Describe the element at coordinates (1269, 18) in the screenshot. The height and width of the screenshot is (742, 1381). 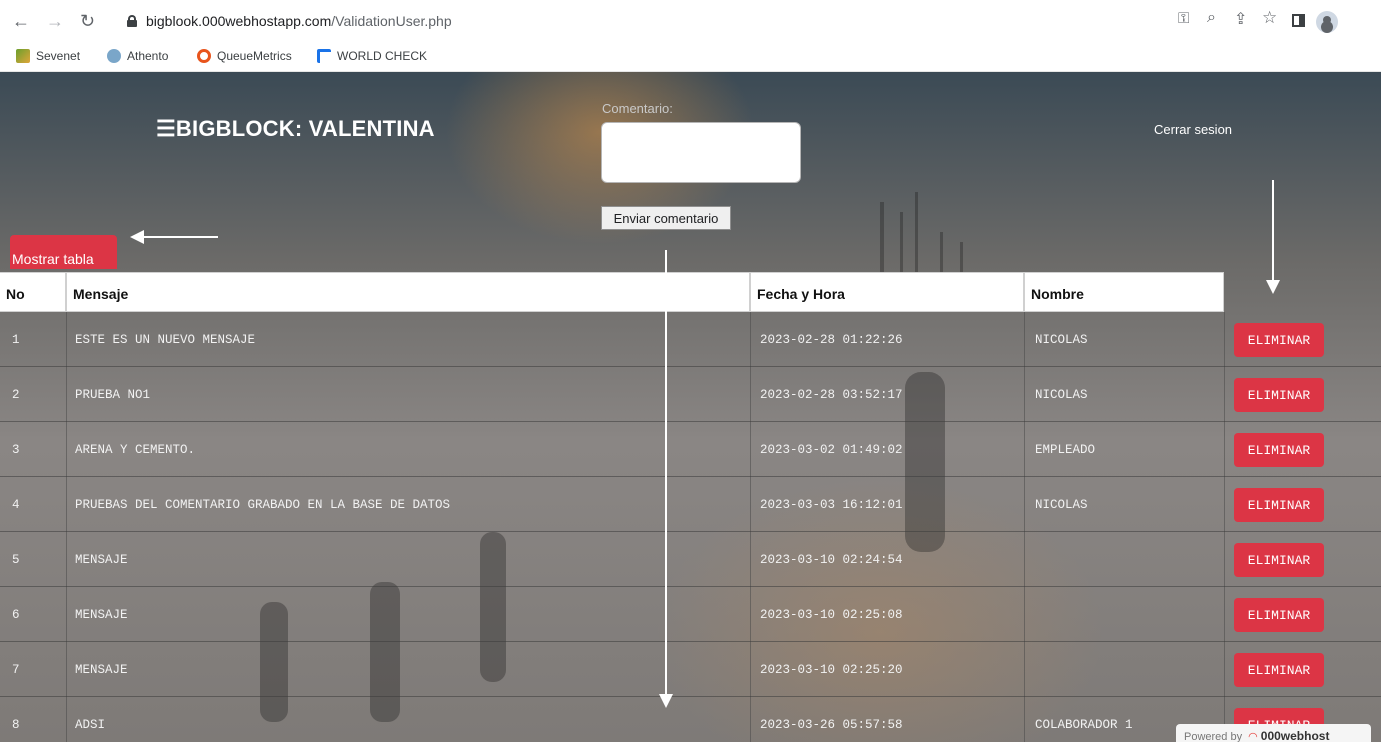
I see `star-icon: ☆` at that location.